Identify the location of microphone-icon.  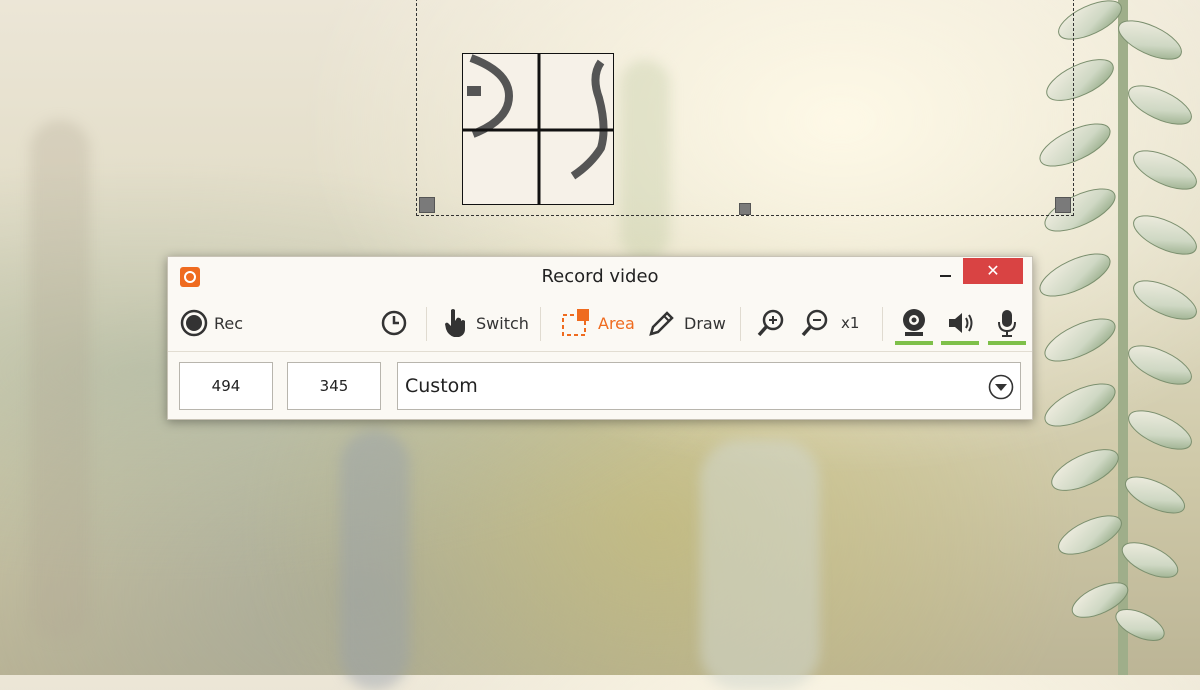
(1007, 323).